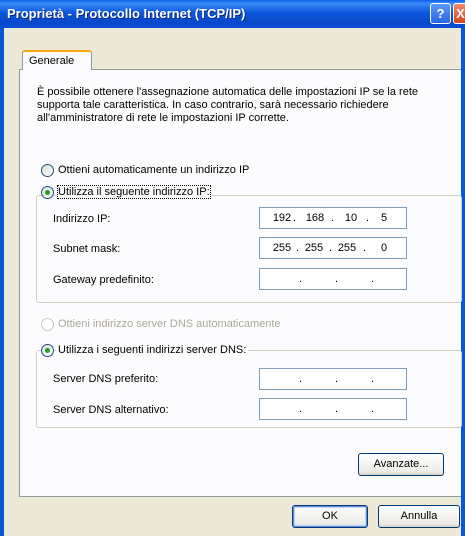 The height and width of the screenshot is (536, 465). I want to click on dns-alternate-label: Server DNS alternativo:, so click(111, 410).